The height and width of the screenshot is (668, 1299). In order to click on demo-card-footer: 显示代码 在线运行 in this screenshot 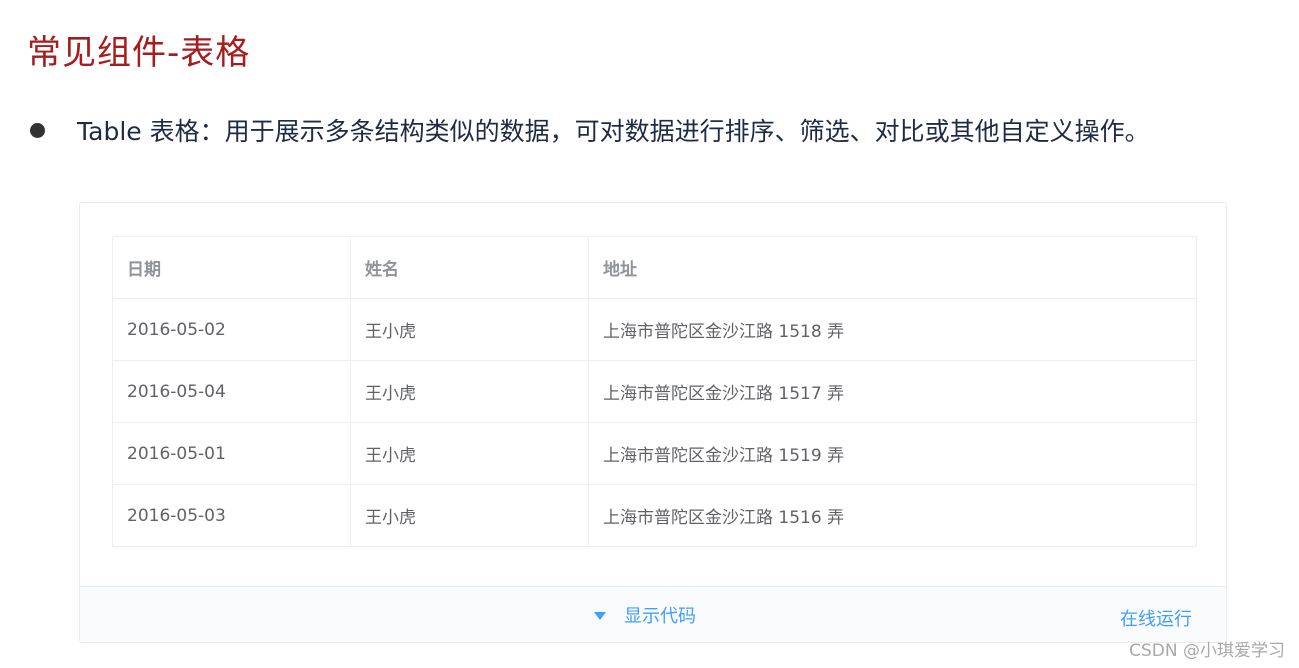, I will do `click(653, 614)`.